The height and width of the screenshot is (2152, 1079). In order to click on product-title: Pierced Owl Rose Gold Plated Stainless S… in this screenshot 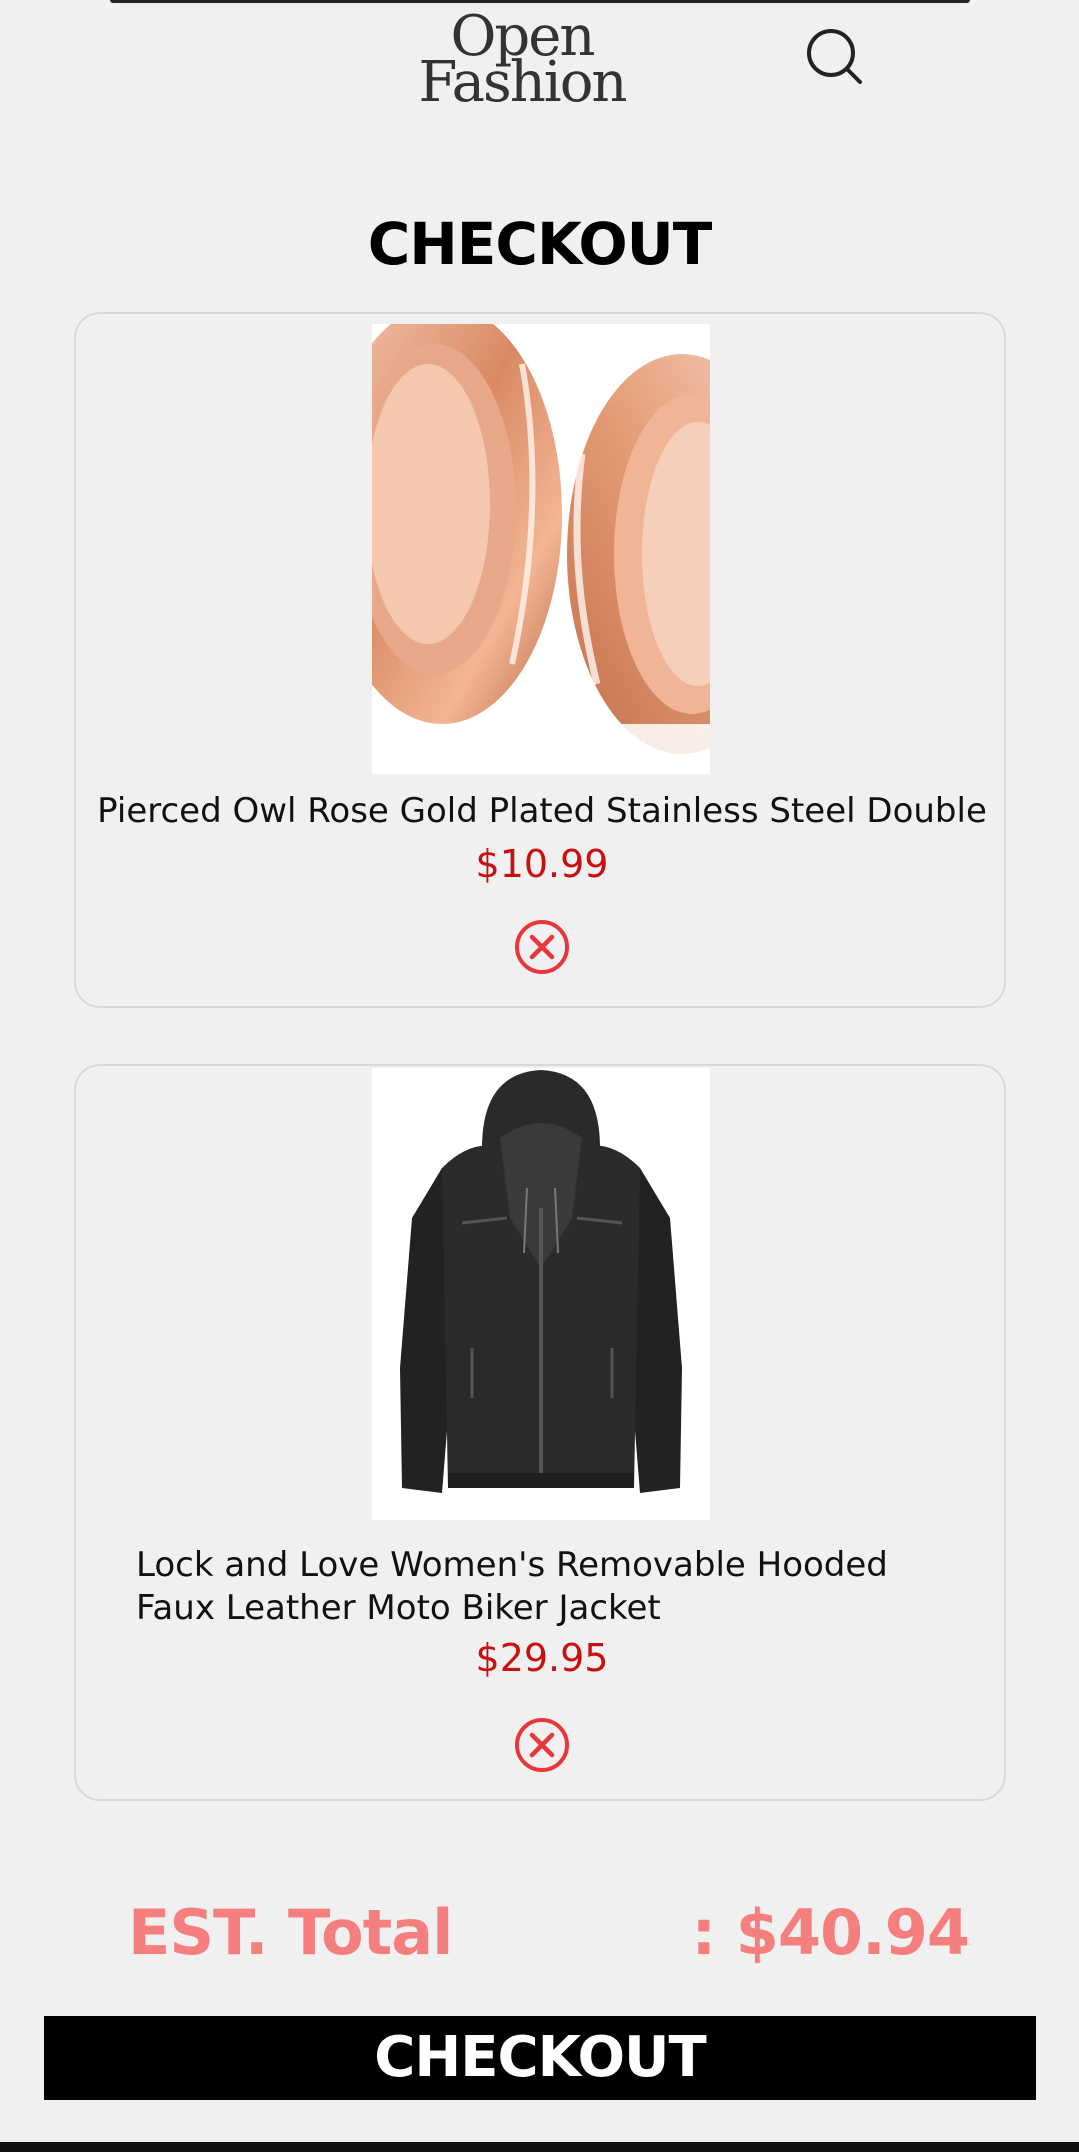, I will do `click(542, 811)`.